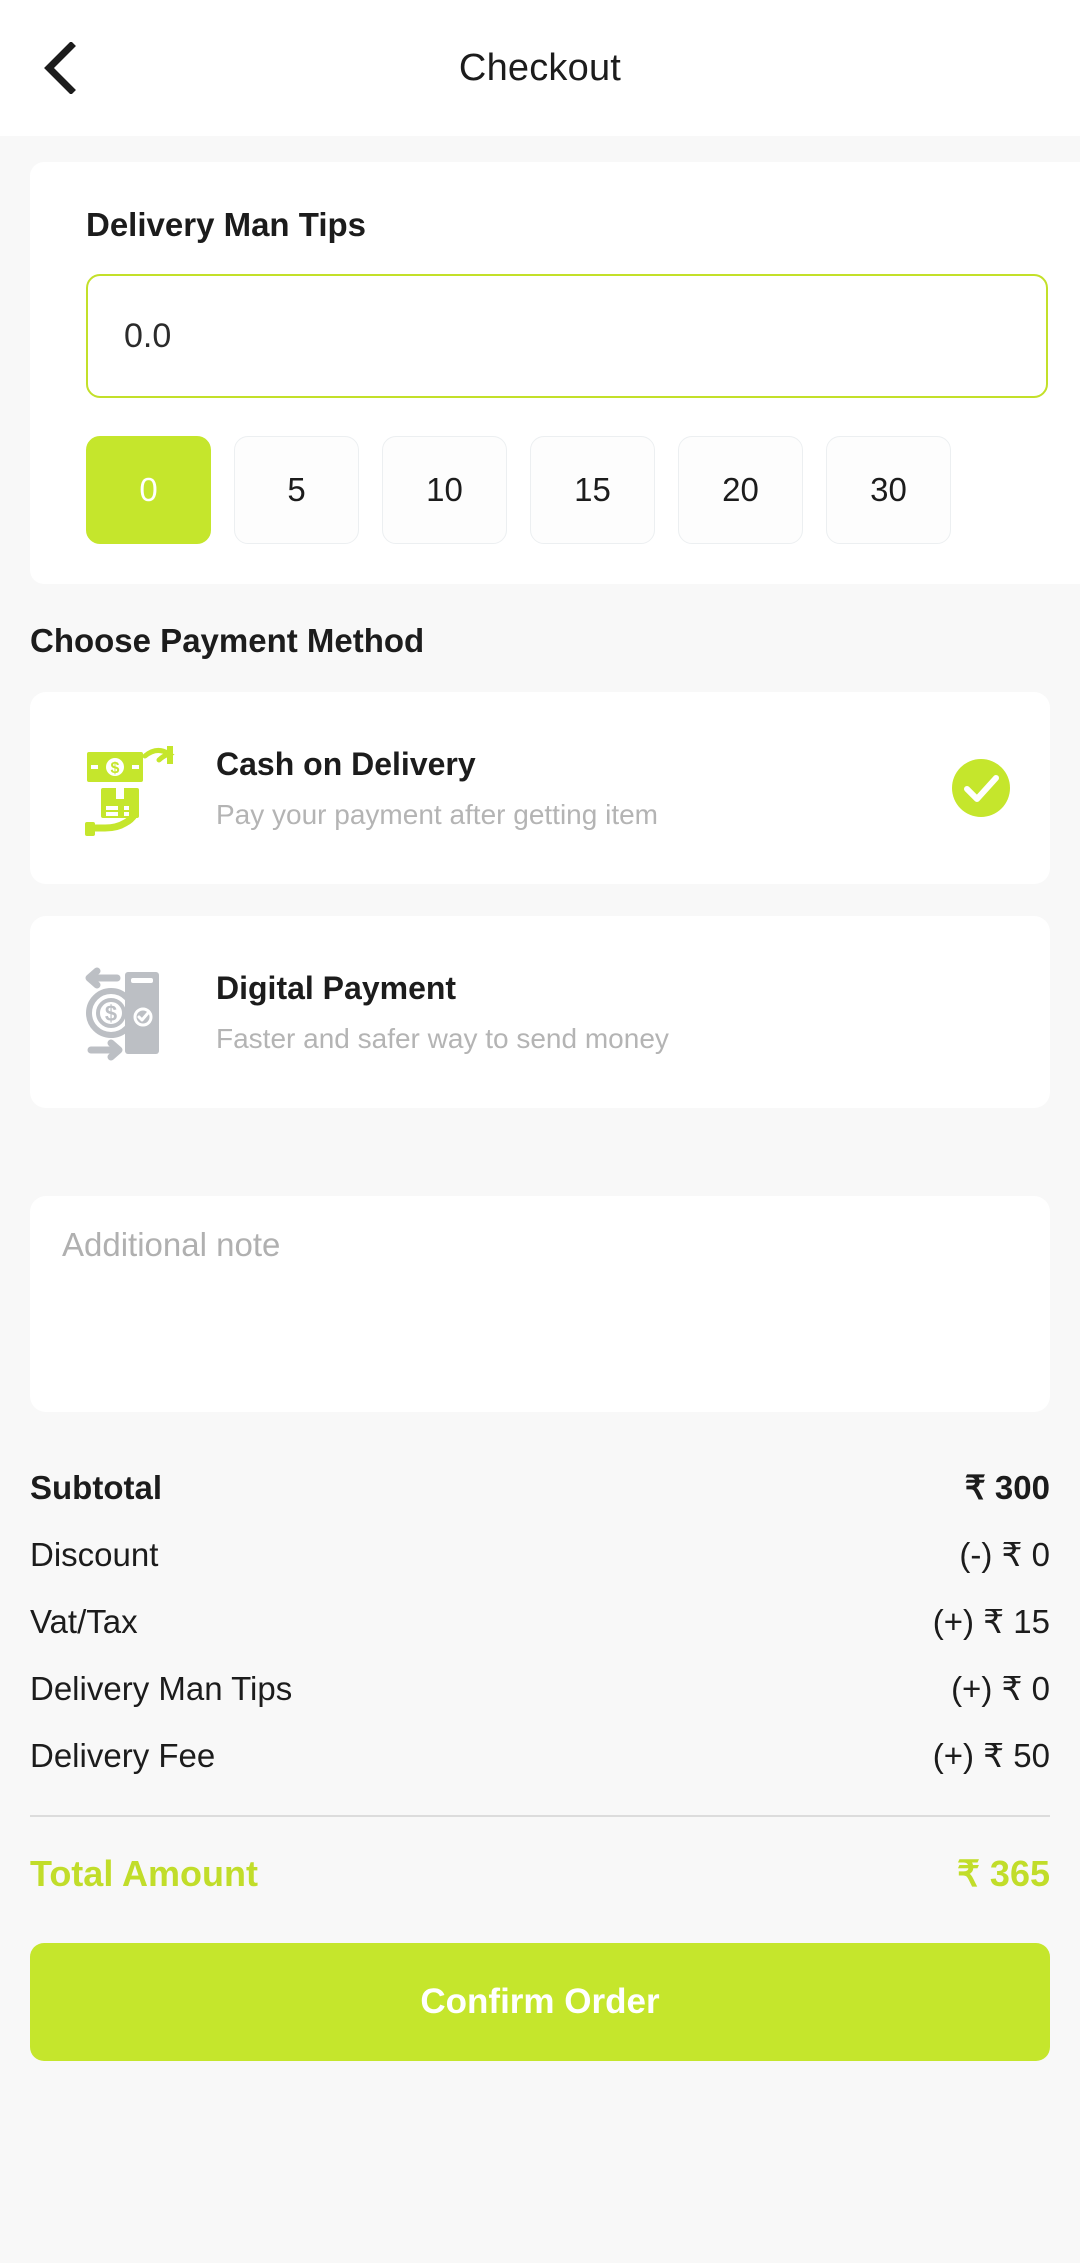 The height and width of the screenshot is (2263, 1080). I want to click on back-button, so click(59, 68).